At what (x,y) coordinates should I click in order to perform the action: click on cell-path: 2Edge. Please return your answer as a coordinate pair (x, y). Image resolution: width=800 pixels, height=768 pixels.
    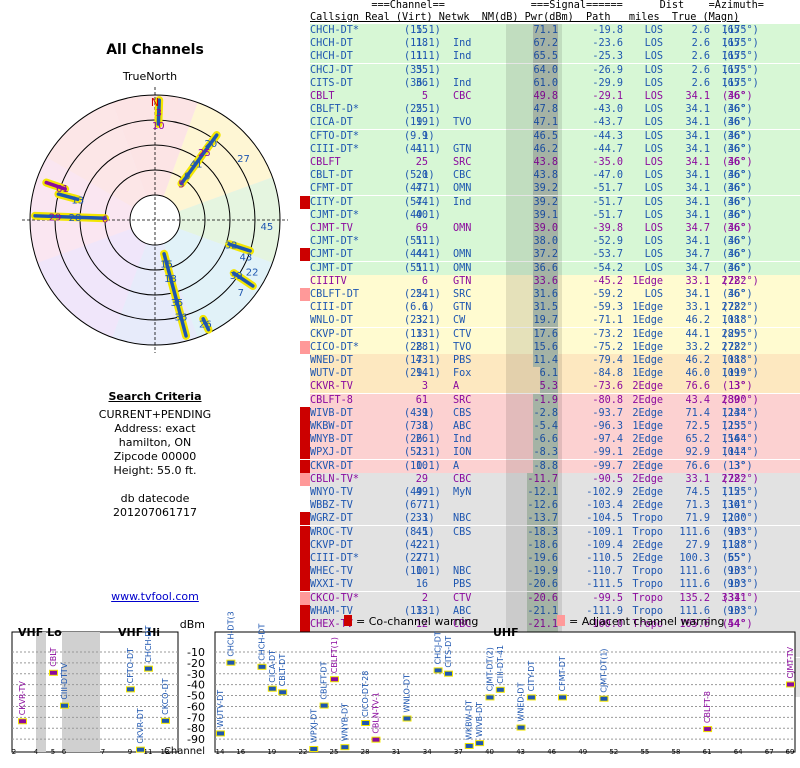
    Looking at the image, I should click on (647, 387).